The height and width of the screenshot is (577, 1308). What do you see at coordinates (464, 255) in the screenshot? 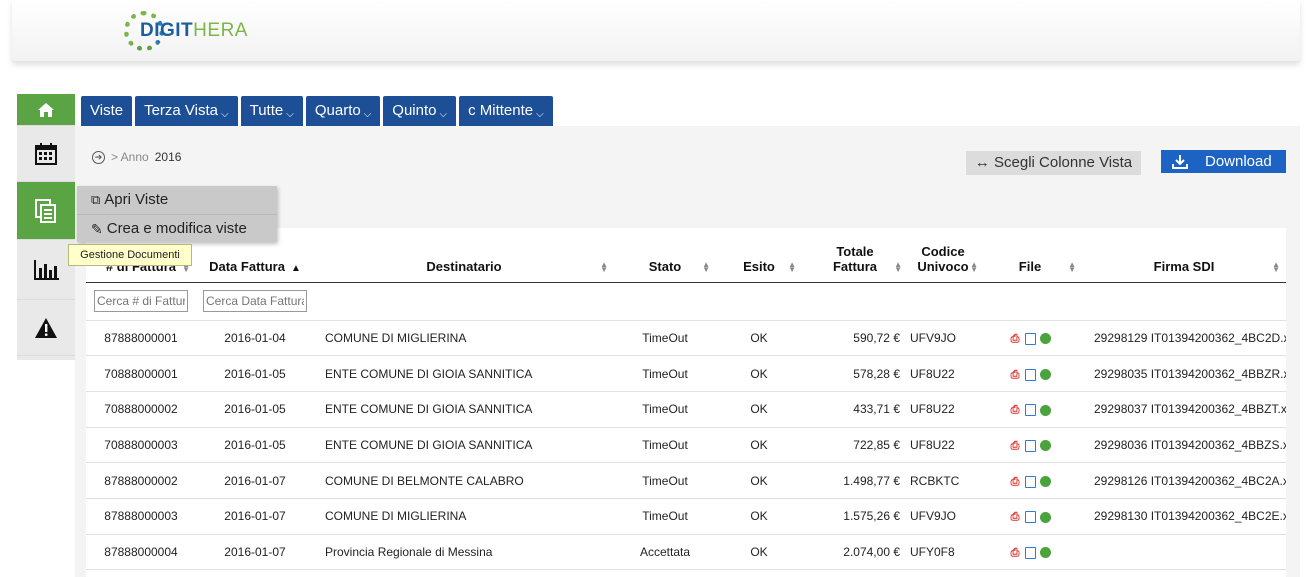
I see `column-header-destinatario: Destinatario ▲ ▼` at bounding box center [464, 255].